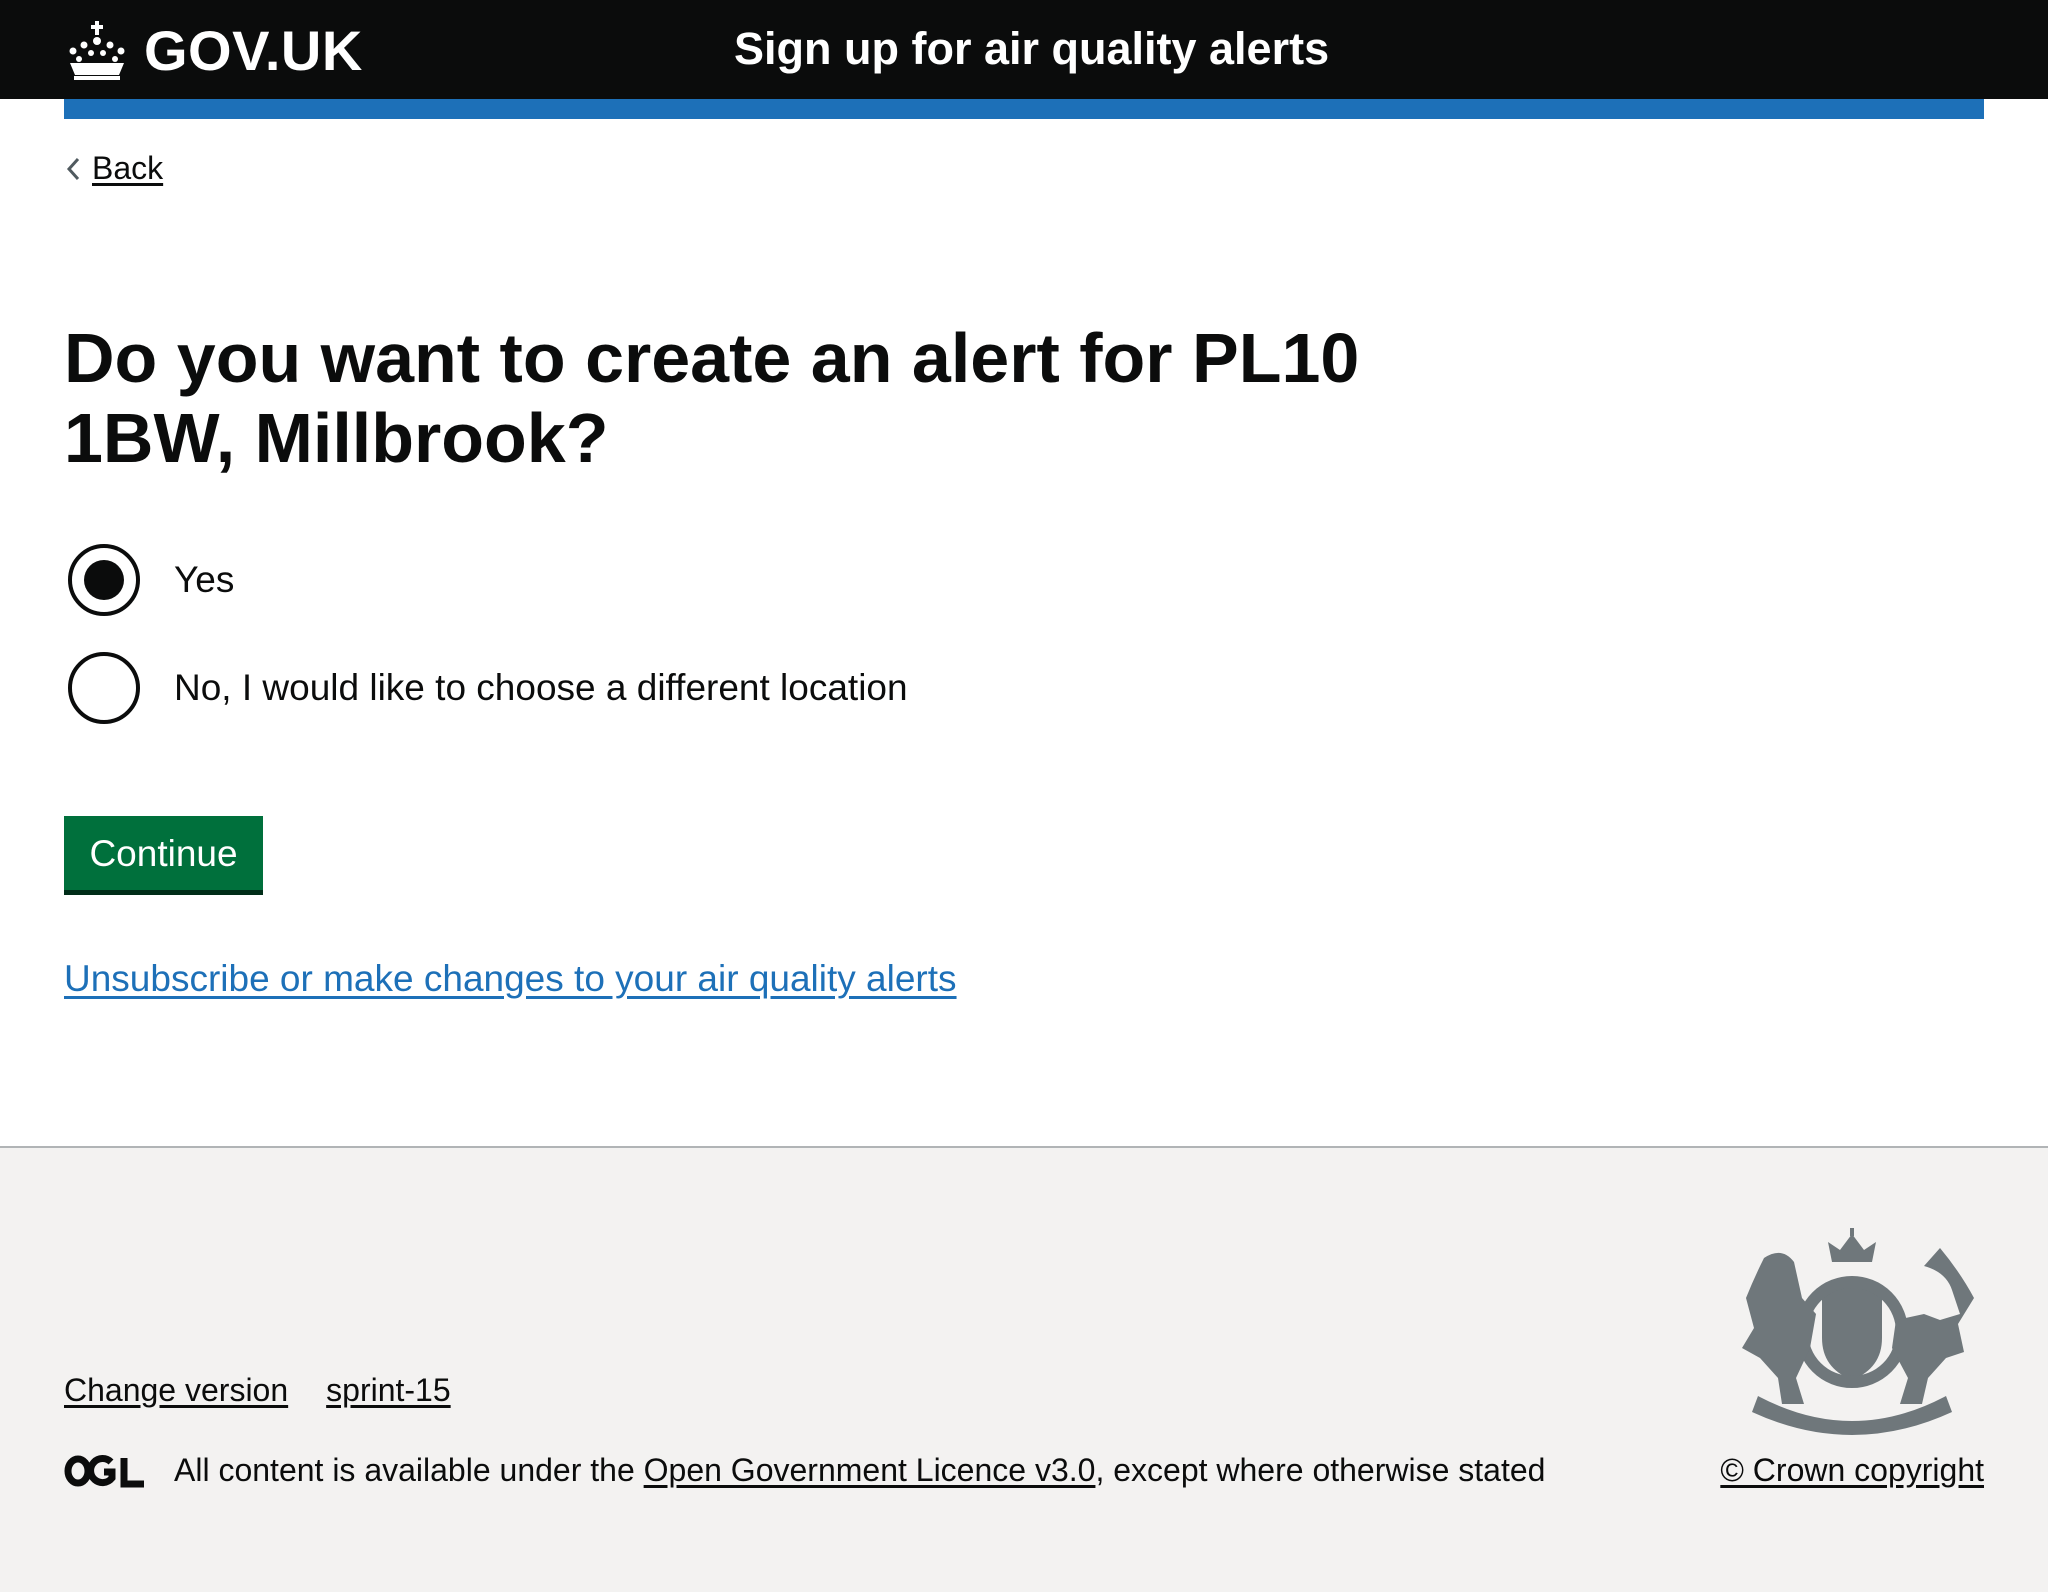  I want to click on logo-text: GOV.UK, so click(253, 50).